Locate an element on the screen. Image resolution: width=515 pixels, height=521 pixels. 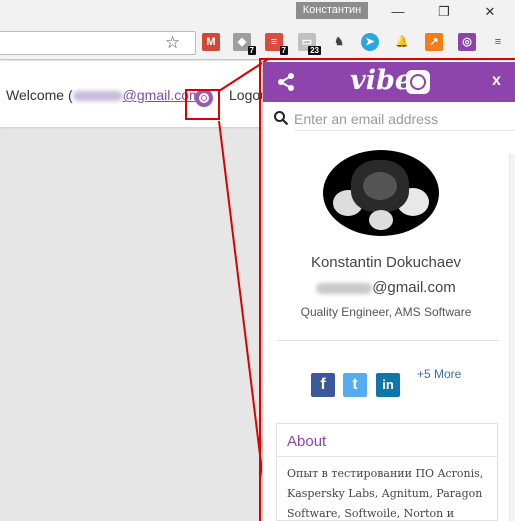
profile-email: @gmail.com is located at coordinates (386, 287).